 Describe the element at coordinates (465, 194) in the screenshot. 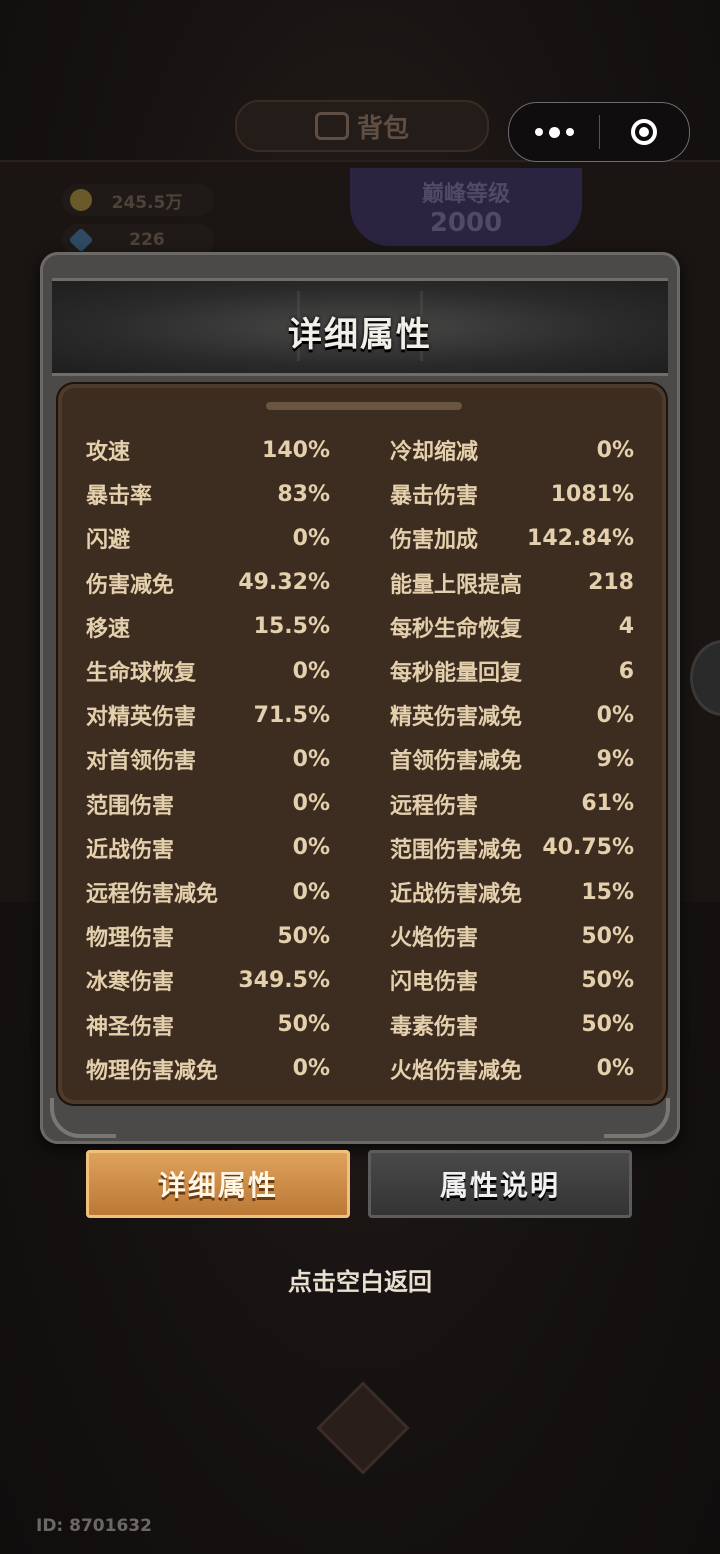

I see `peak-label: 巅峰等级` at that location.